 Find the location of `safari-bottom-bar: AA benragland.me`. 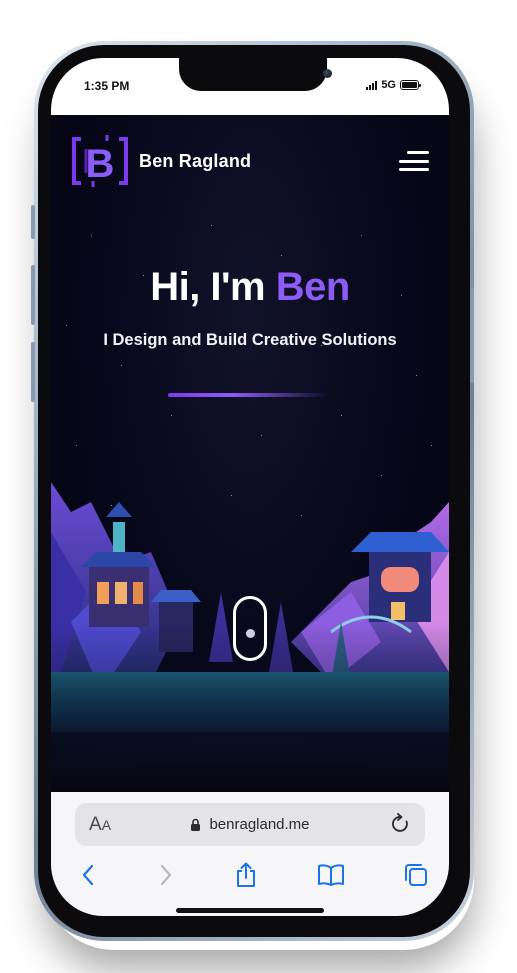

safari-bottom-bar: AA benragland.me is located at coordinates (250, 854).